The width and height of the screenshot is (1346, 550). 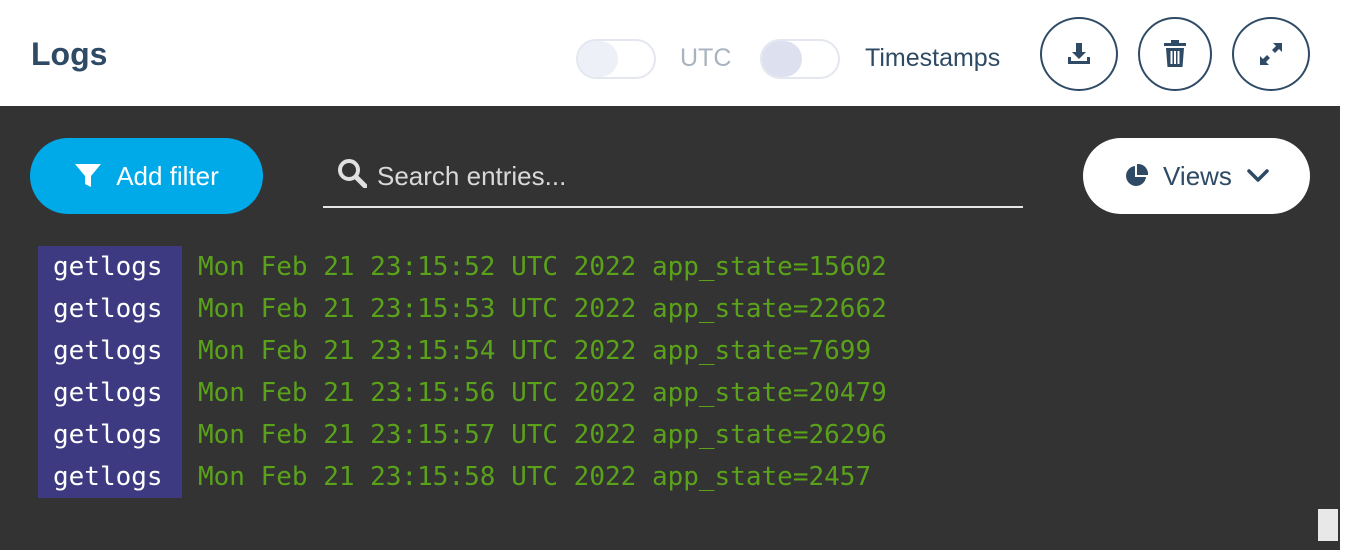 I want to click on download-button, so click(x=1079, y=54).